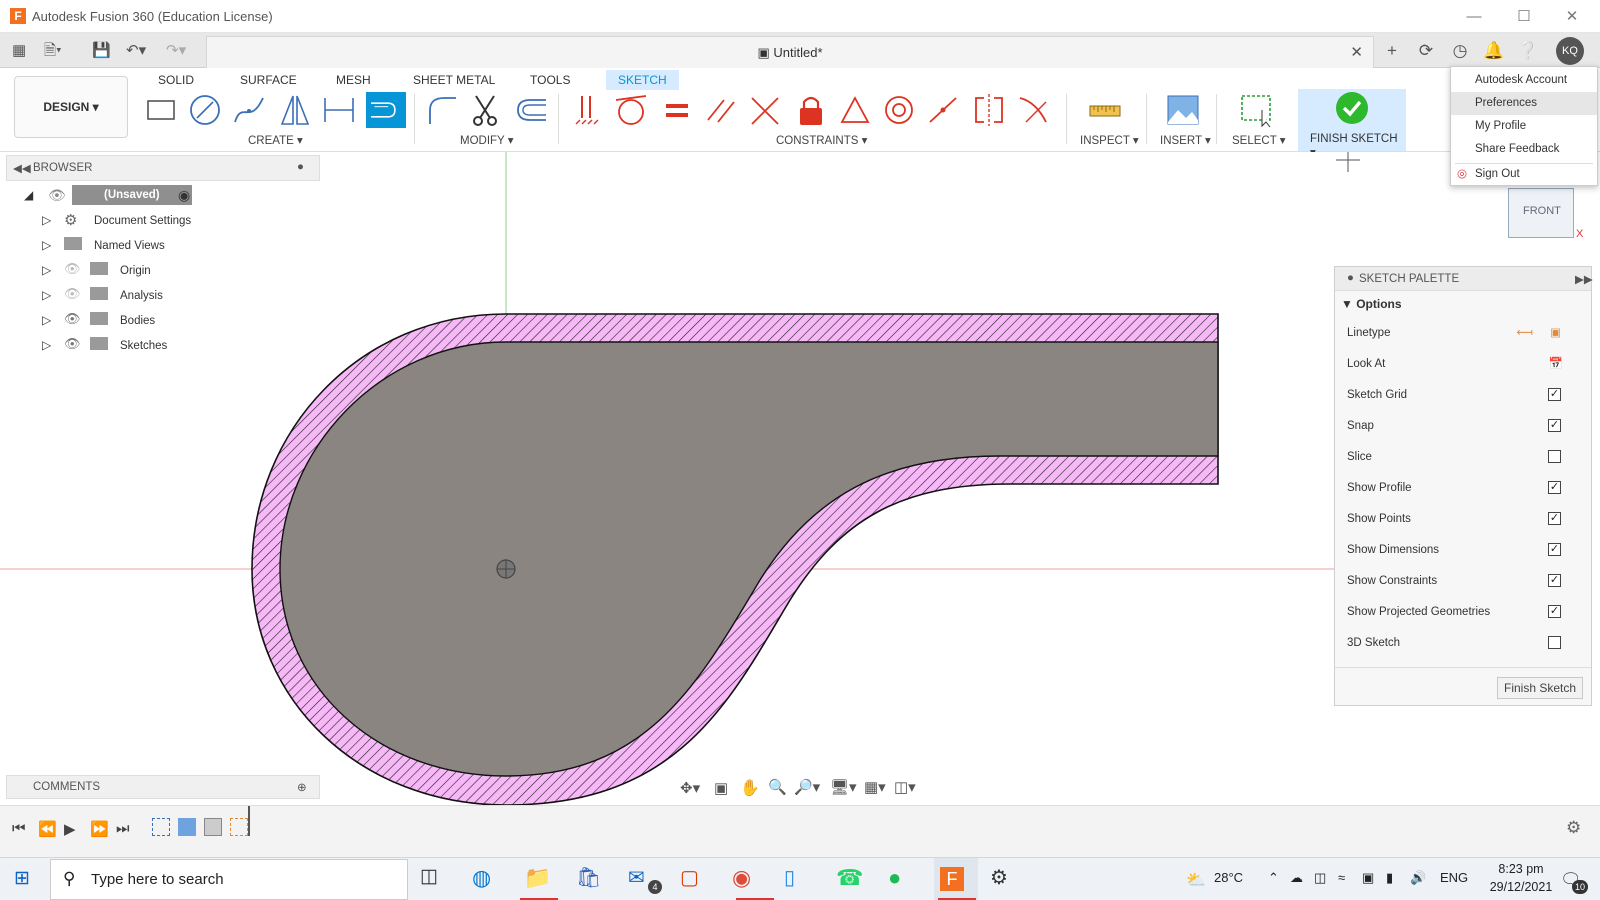  What do you see at coordinates (170, 297) in the screenshot?
I see `browser-item-analysis: ▷ 👁 Analysis` at bounding box center [170, 297].